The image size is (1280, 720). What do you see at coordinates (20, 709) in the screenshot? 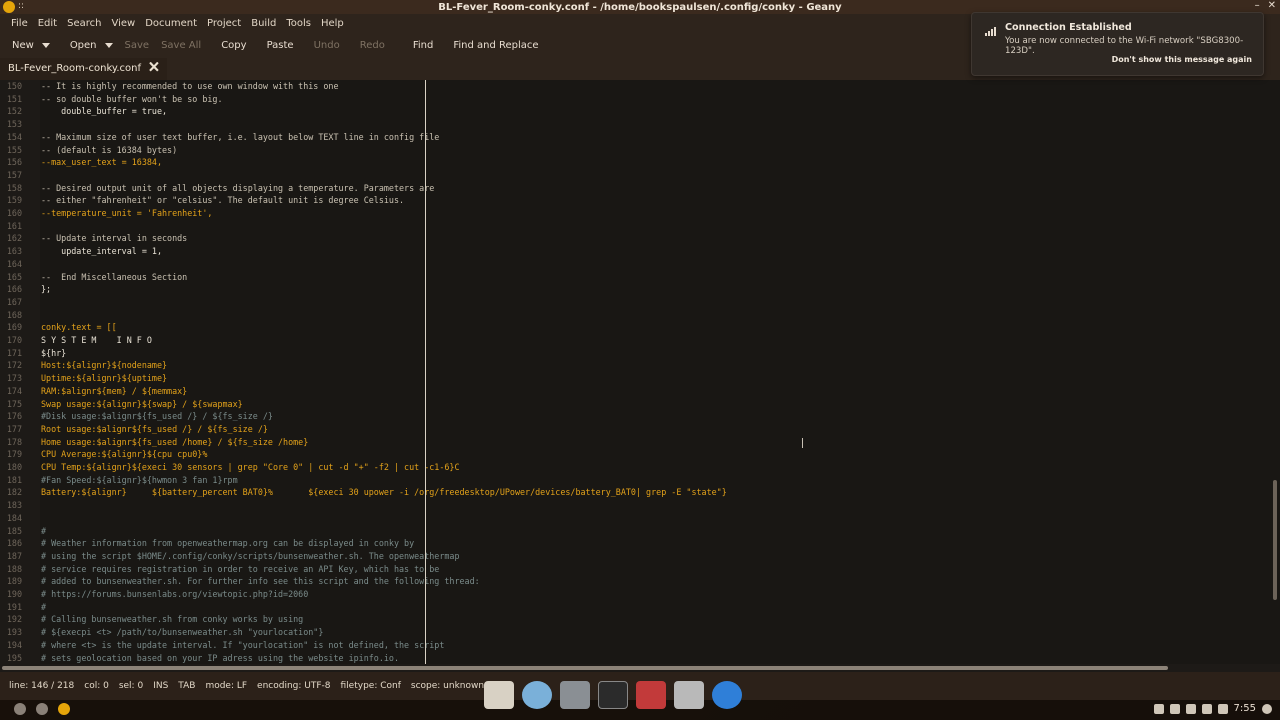
I see `launcher-icon` at bounding box center [20, 709].